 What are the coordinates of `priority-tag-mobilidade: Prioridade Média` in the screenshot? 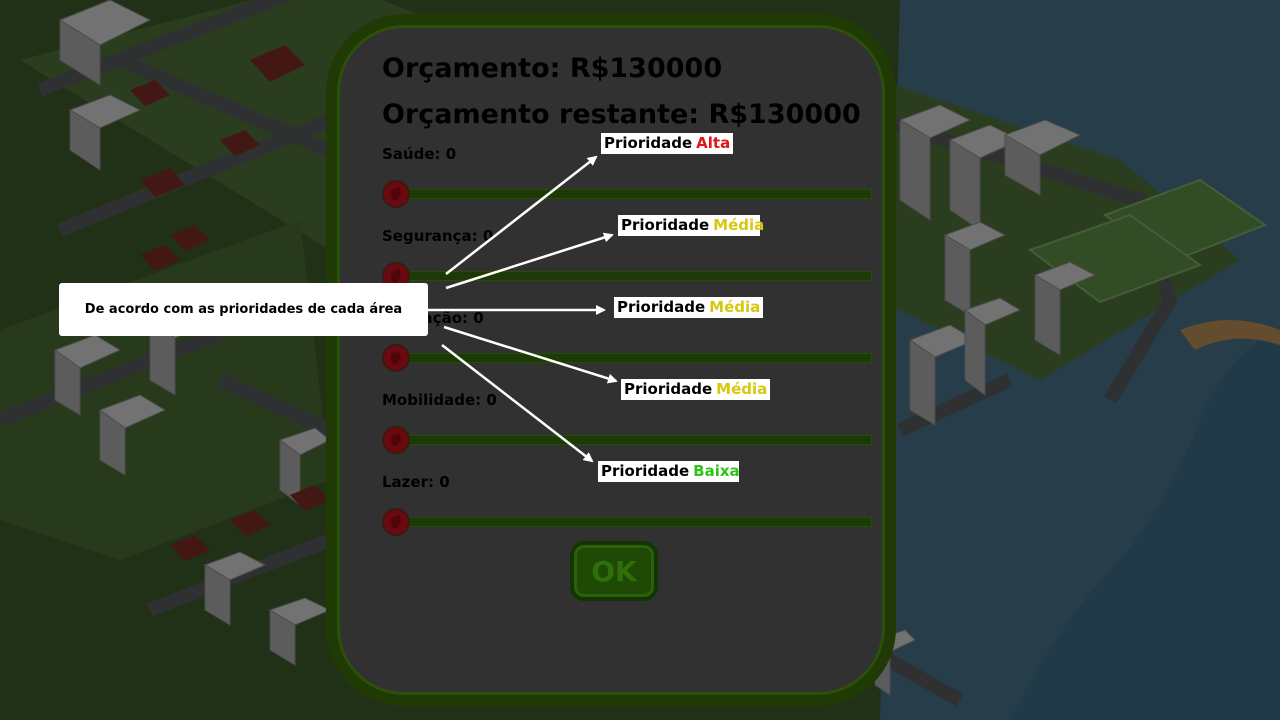 It's located at (696, 389).